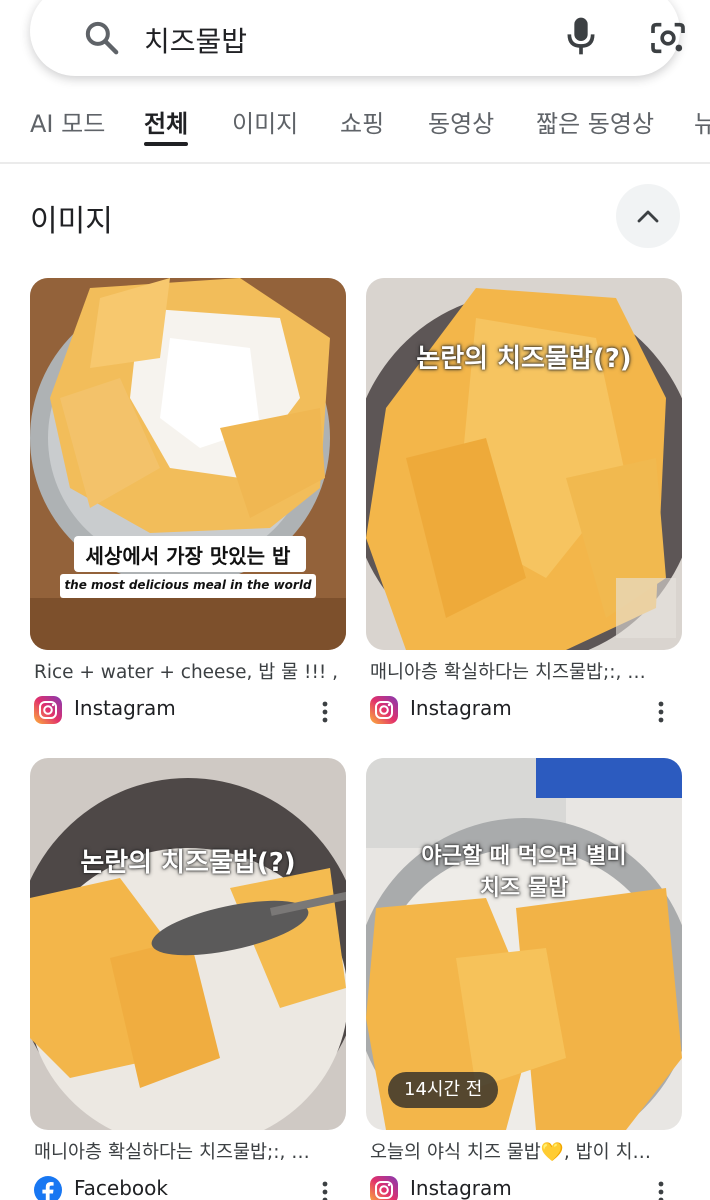 The image size is (710, 1200). What do you see at coordinates (357, 38) in the screenshot?
I see `search-bar: 치즈물밥` at bounding box center [357, 38].